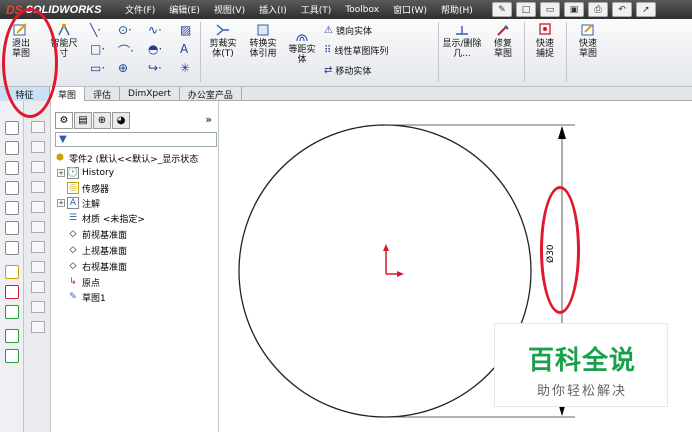 Image resolution: width=692 pixels, height=432 pixels. What do you see at coordinates (12, 292) in the screenshot?
I see `repair-tool-icon` at bounding box center [12, 292].